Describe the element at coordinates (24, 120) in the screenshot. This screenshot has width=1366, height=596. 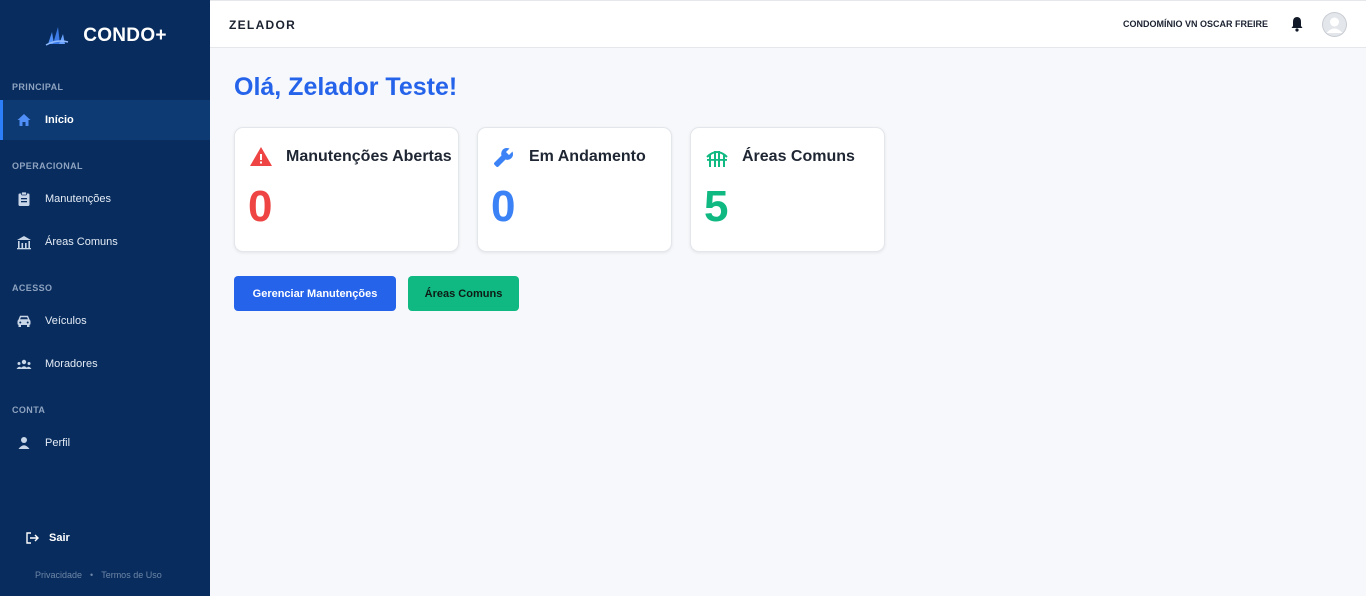
I see `home-icon` at that location.